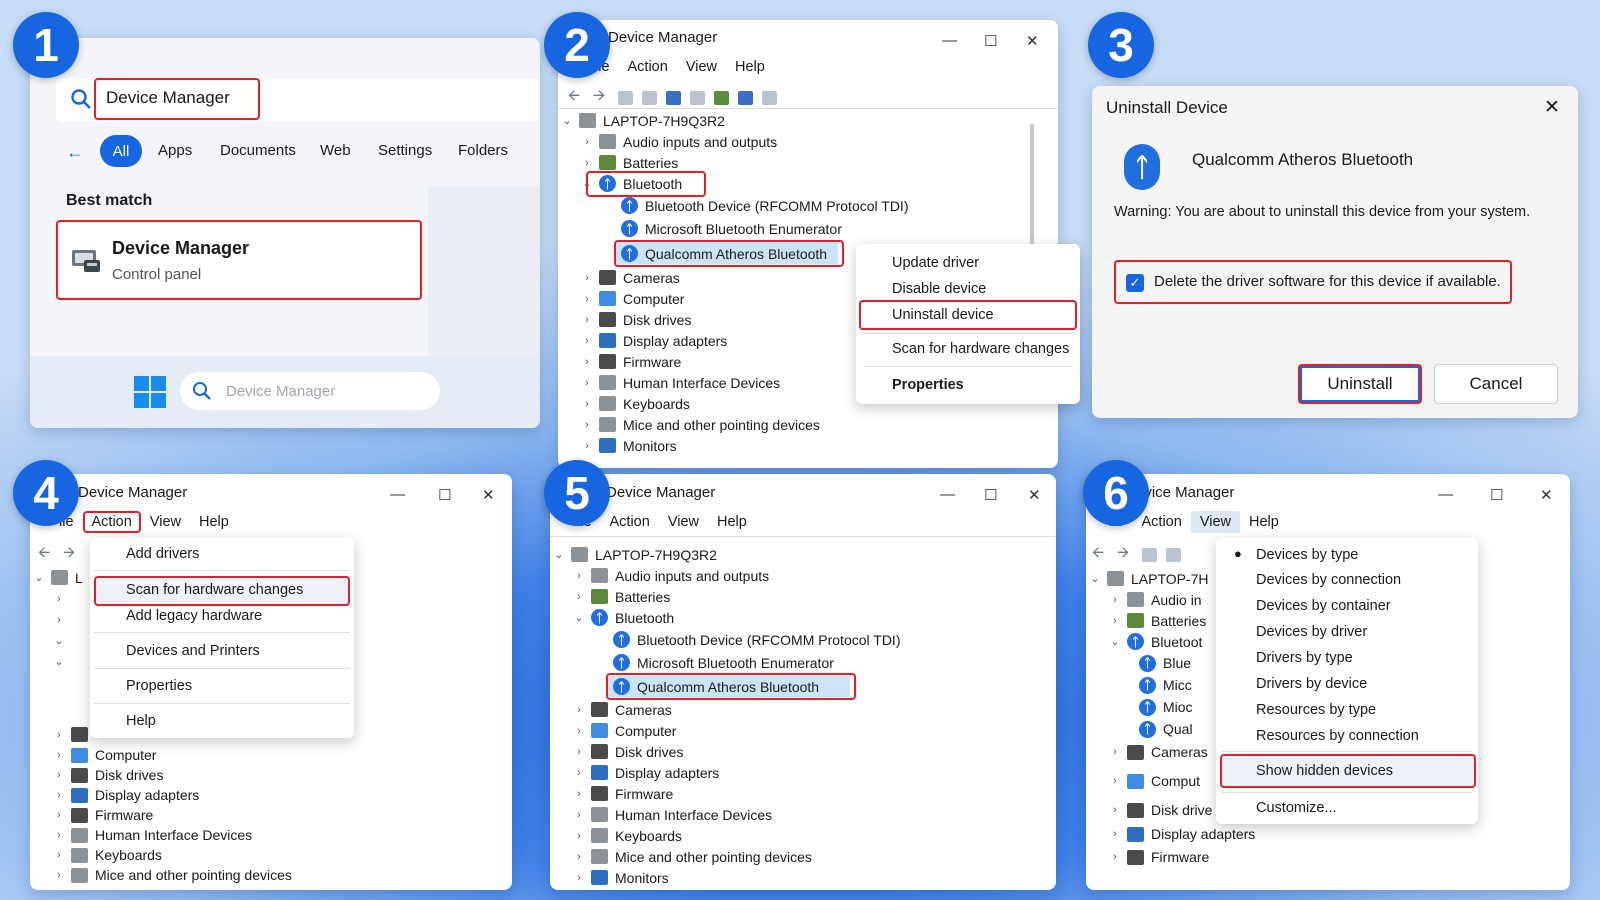 The width and height of the screenshot is (1600, 900). I want to click on menu-add-drivers: Add drivers, so click(222, 554).